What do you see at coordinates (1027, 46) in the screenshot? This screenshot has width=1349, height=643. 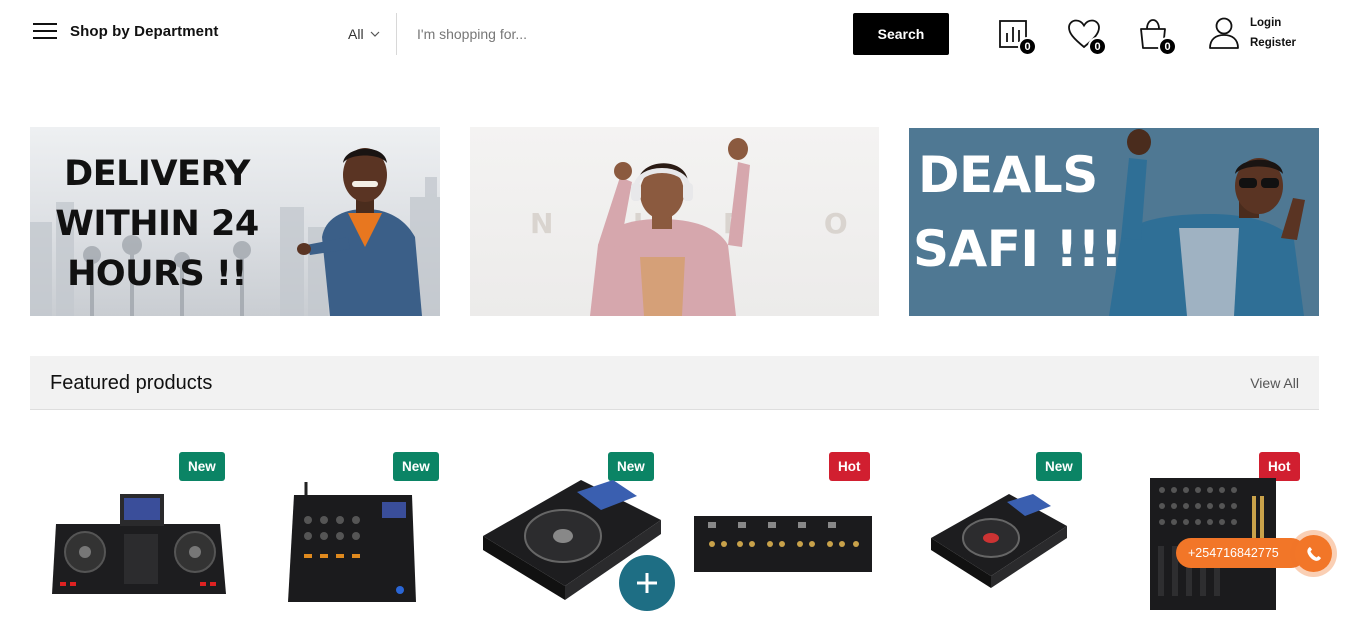 I see `compare-count-badge: 0` at bounding box center [1027, 46].